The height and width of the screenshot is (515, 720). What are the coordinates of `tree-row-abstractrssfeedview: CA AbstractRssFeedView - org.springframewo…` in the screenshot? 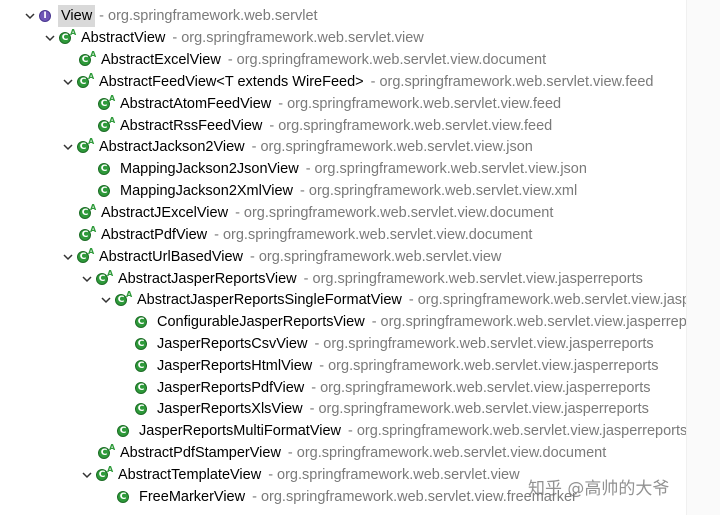 It's located at (324, 126).